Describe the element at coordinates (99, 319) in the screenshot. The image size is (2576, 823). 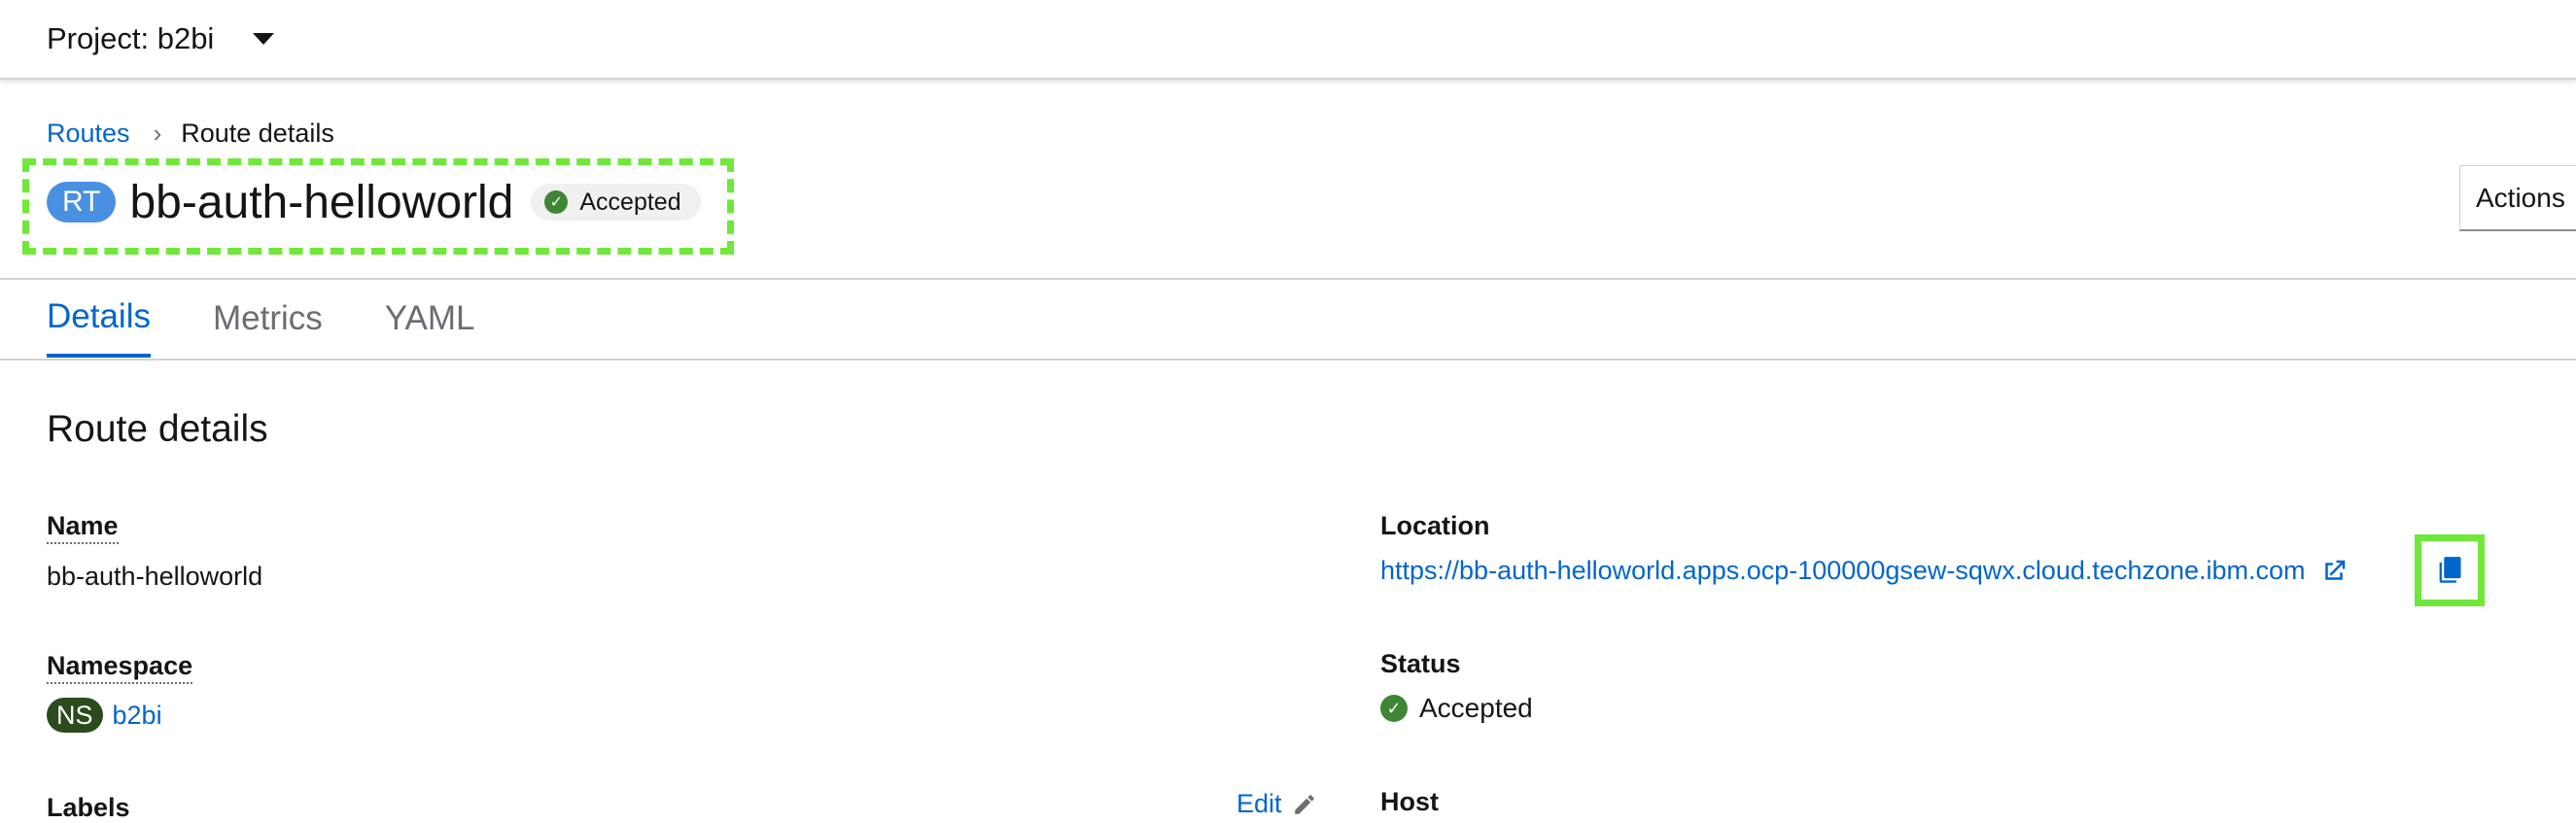
I see `tab-details: Details` at that location.